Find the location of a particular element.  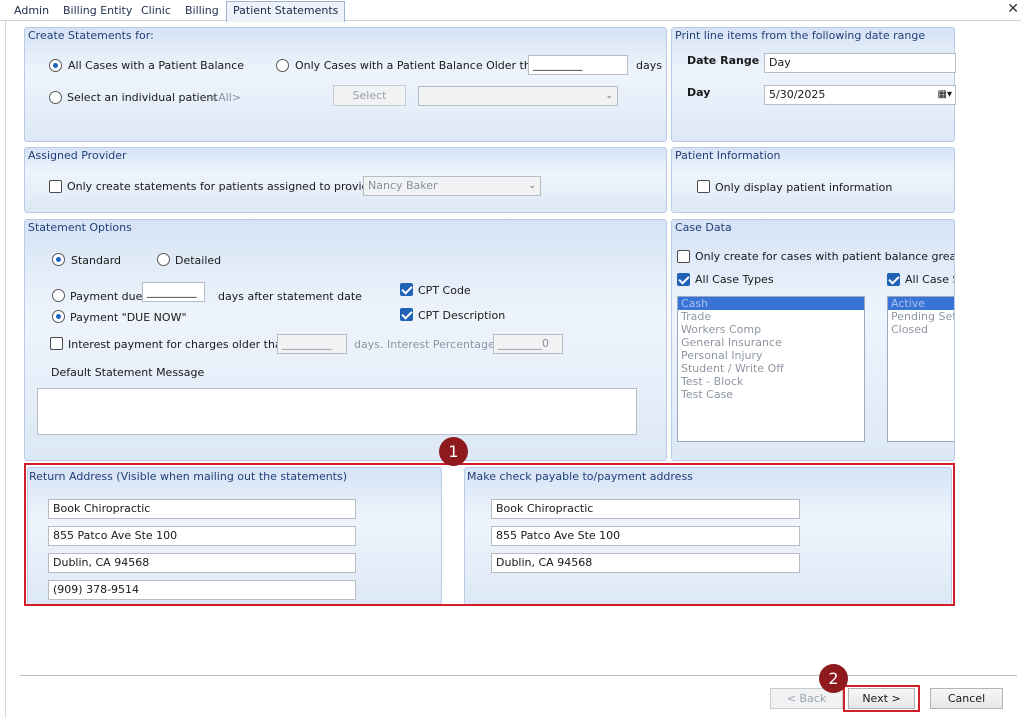

detailed-radio is located at coordinates (163, 259).